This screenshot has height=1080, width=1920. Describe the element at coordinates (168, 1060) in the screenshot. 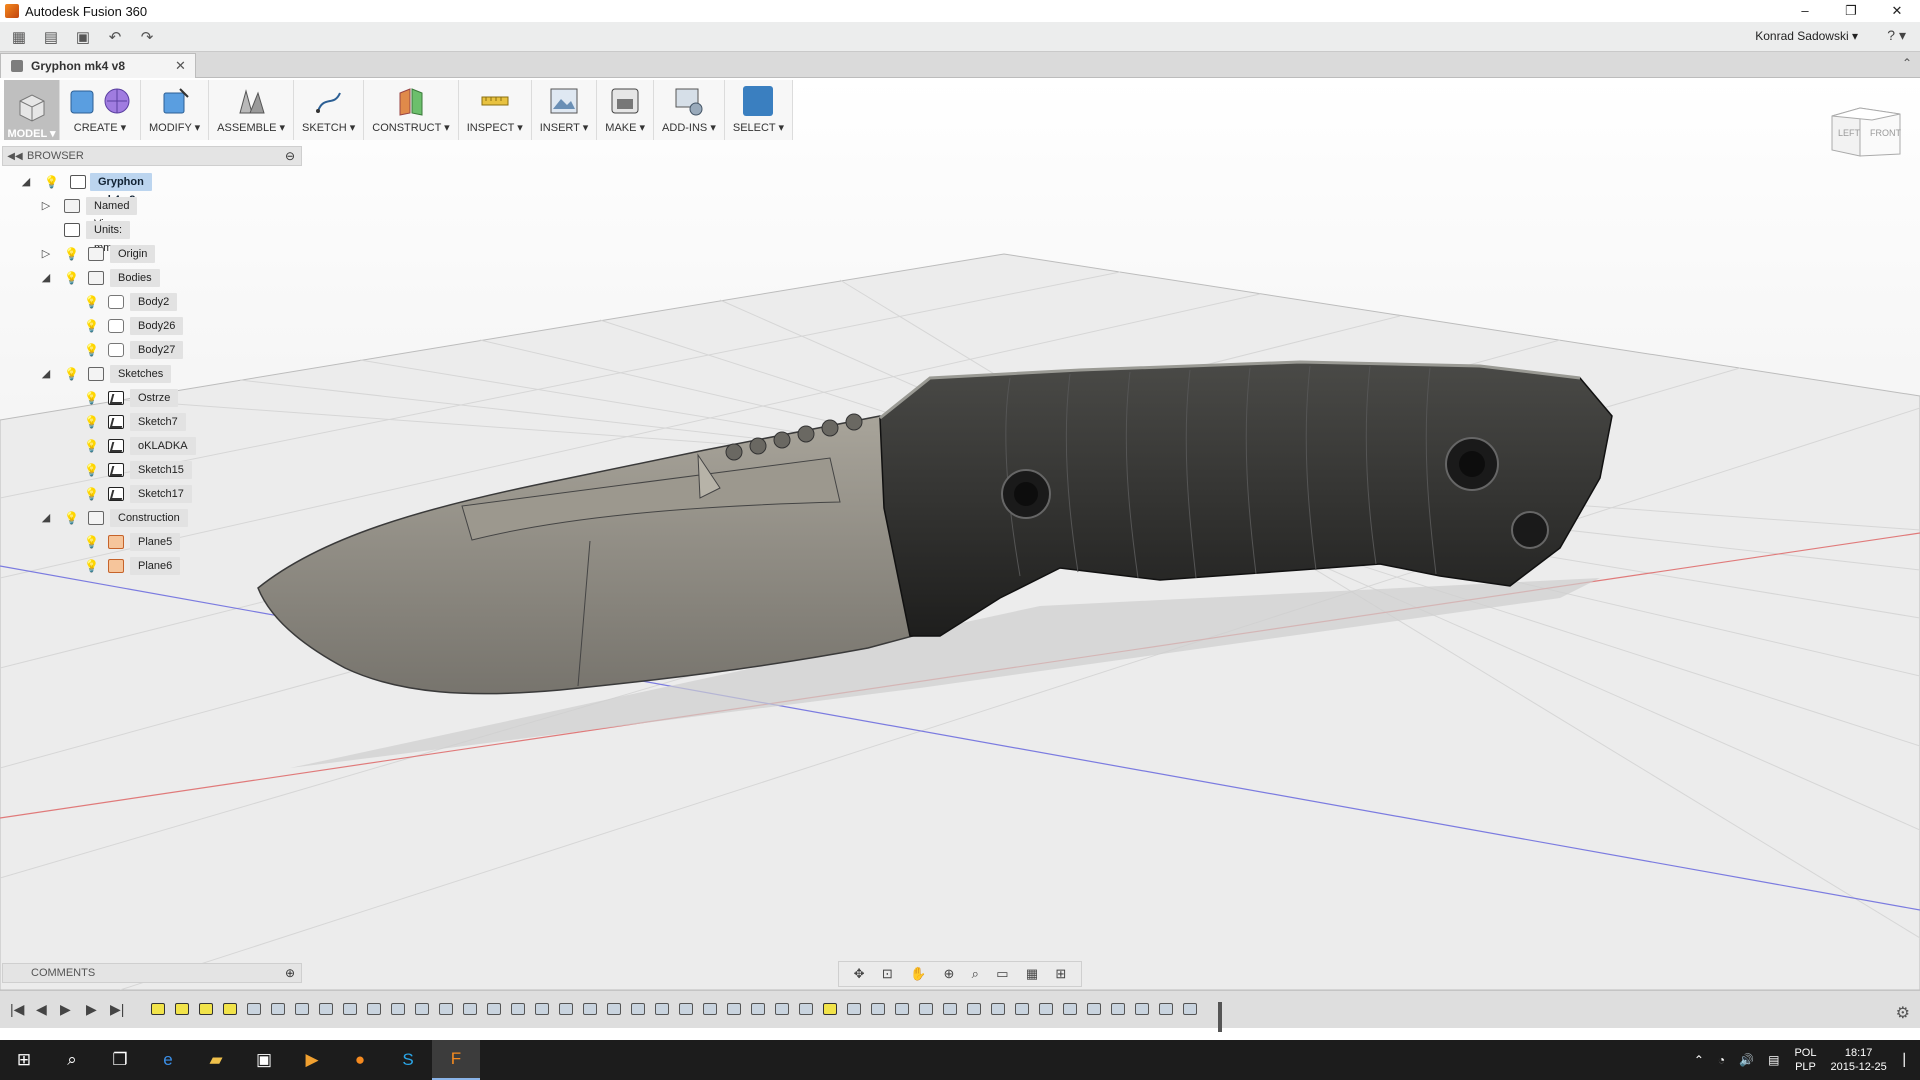

I see `edge-icon: e` at that location.